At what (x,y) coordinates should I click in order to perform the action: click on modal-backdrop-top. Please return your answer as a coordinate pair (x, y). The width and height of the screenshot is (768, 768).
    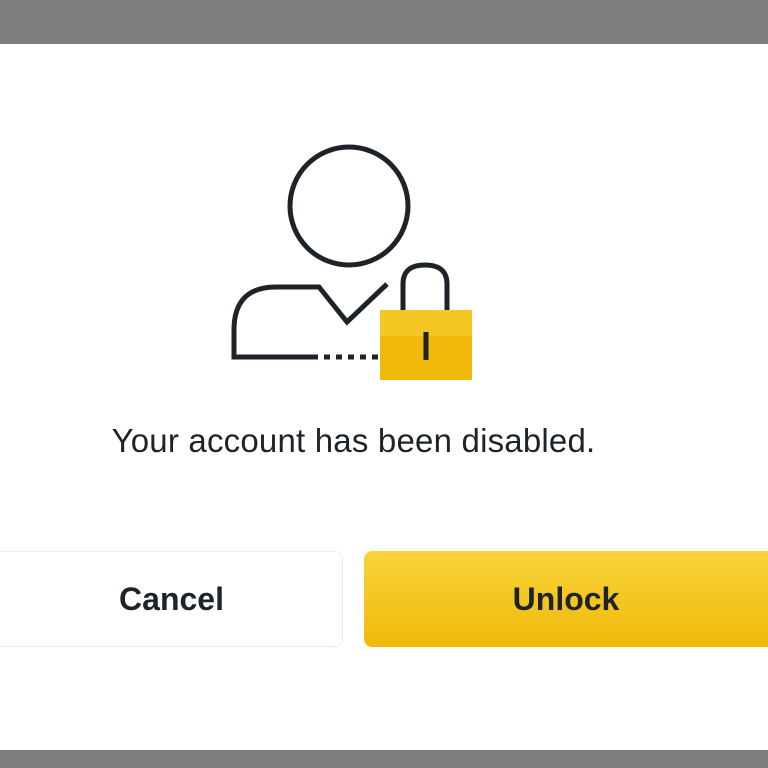
    Looking at the image, I should click on (384, 22).